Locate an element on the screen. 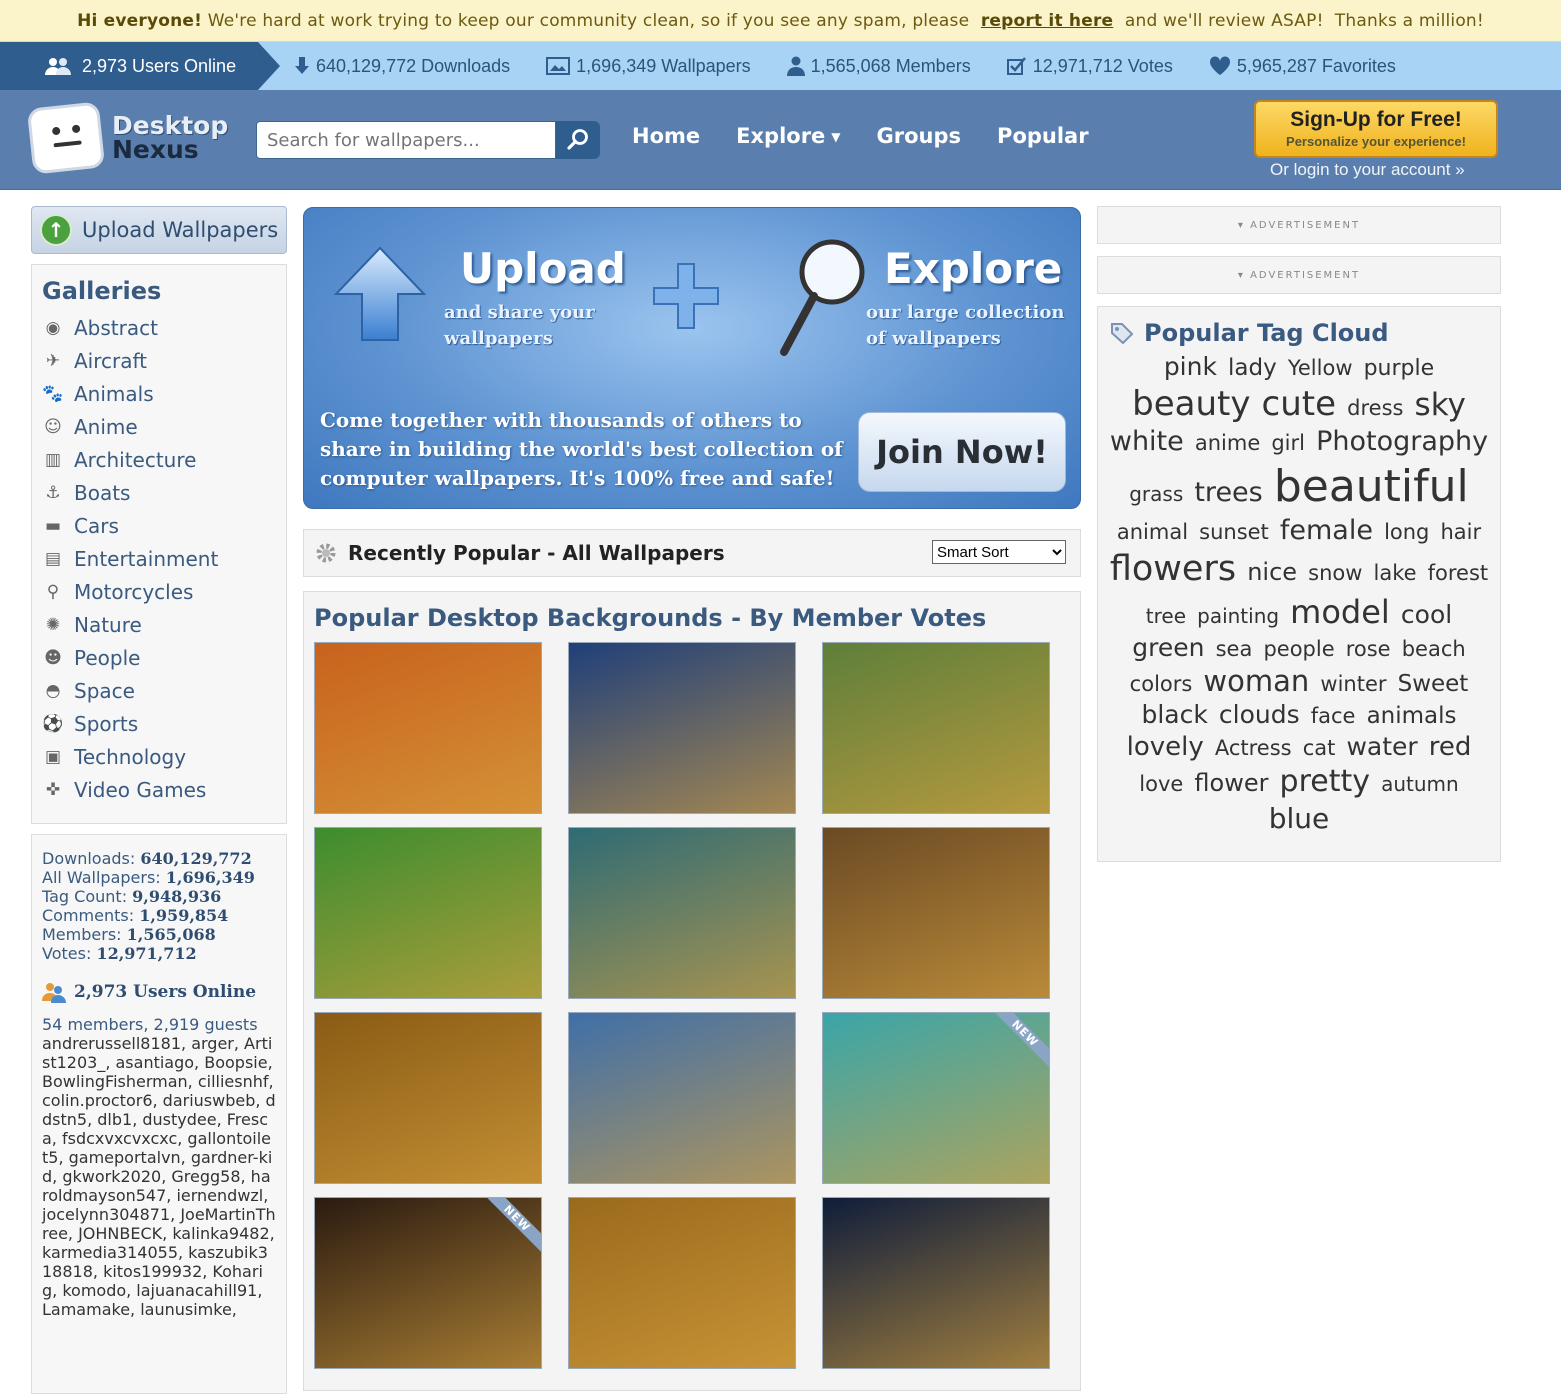  report-spam-link: report it here is located at coordinates (1047, 21).